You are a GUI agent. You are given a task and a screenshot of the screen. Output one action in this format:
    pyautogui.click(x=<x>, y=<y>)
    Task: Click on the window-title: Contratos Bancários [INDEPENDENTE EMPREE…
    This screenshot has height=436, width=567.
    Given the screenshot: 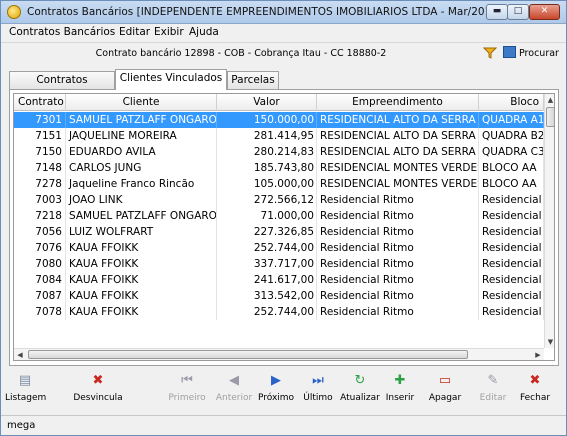 What is the action you would take?
    pyautogui.click(x=265, y=12)
    